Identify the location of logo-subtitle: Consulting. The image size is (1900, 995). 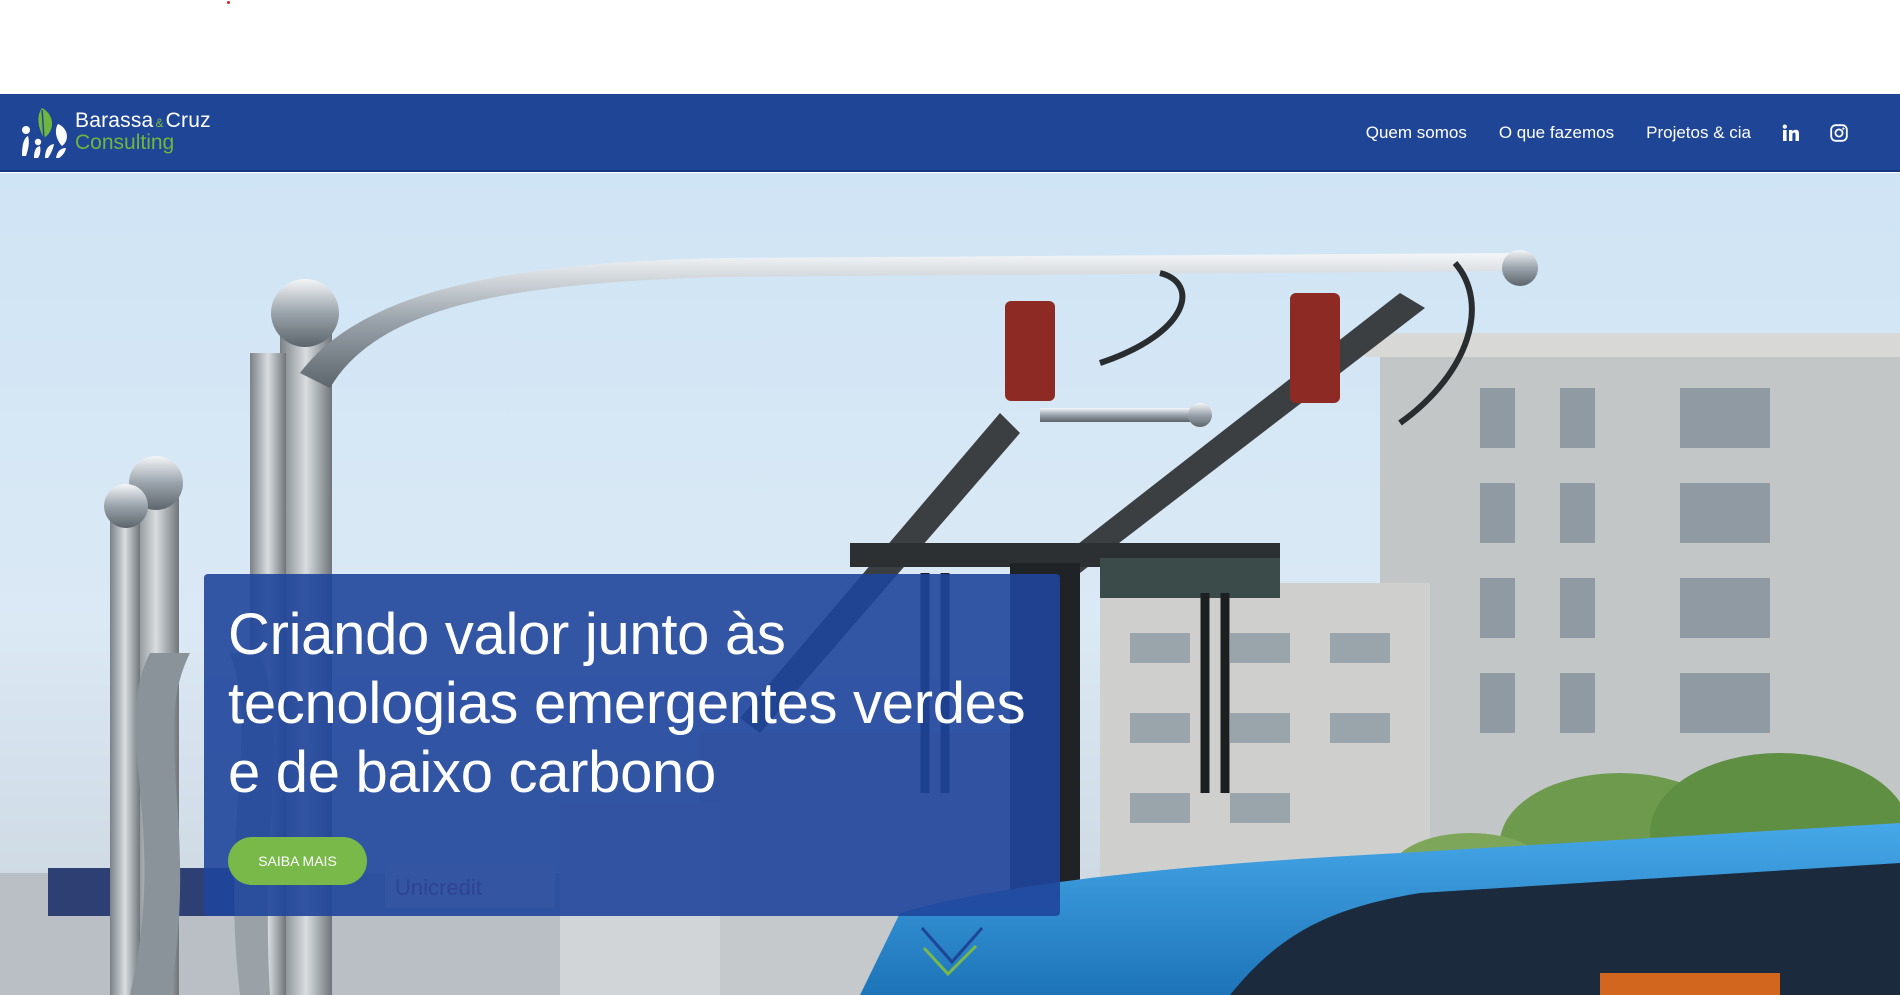
(125, 142).